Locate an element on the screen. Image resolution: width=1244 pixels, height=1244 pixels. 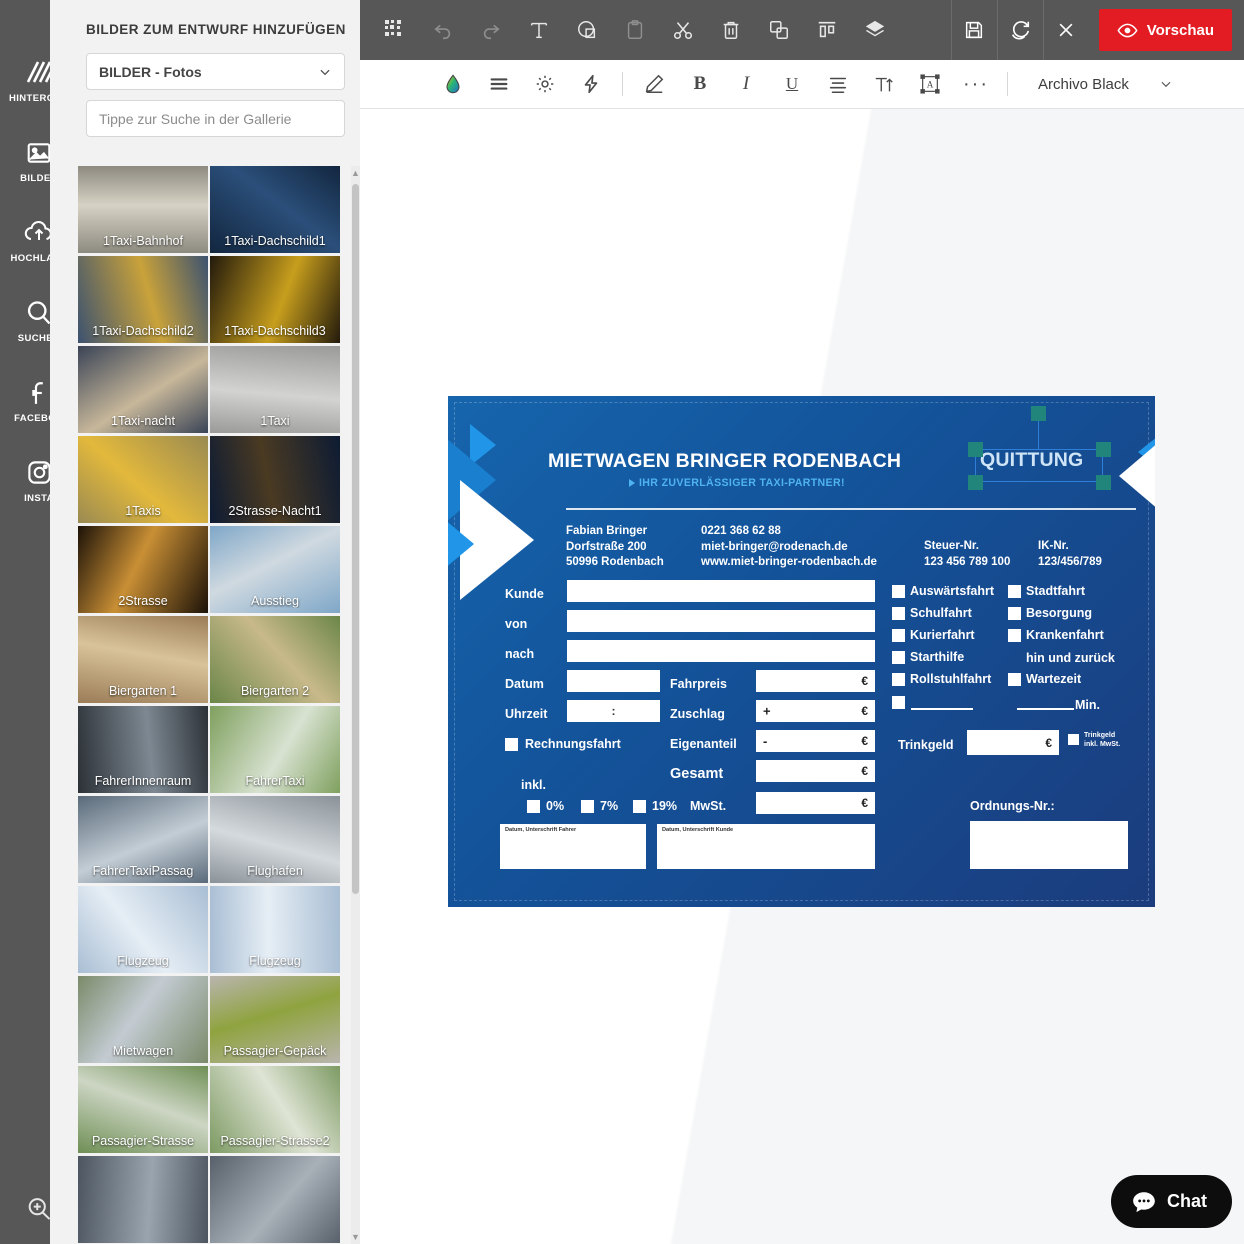
signature-box-customer: Datum, Unterschrift Kunde is located at coordinates (766, 846).